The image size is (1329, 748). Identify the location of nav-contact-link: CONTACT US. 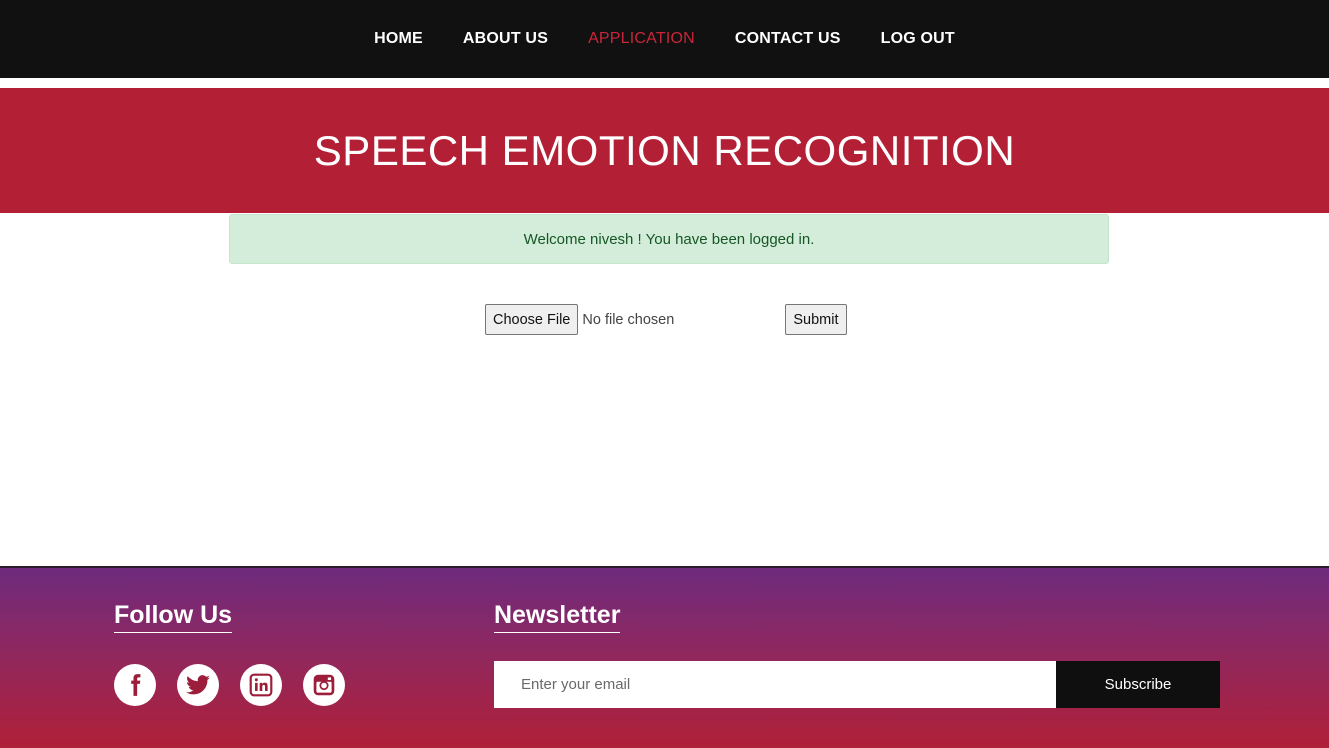
(788, 39).